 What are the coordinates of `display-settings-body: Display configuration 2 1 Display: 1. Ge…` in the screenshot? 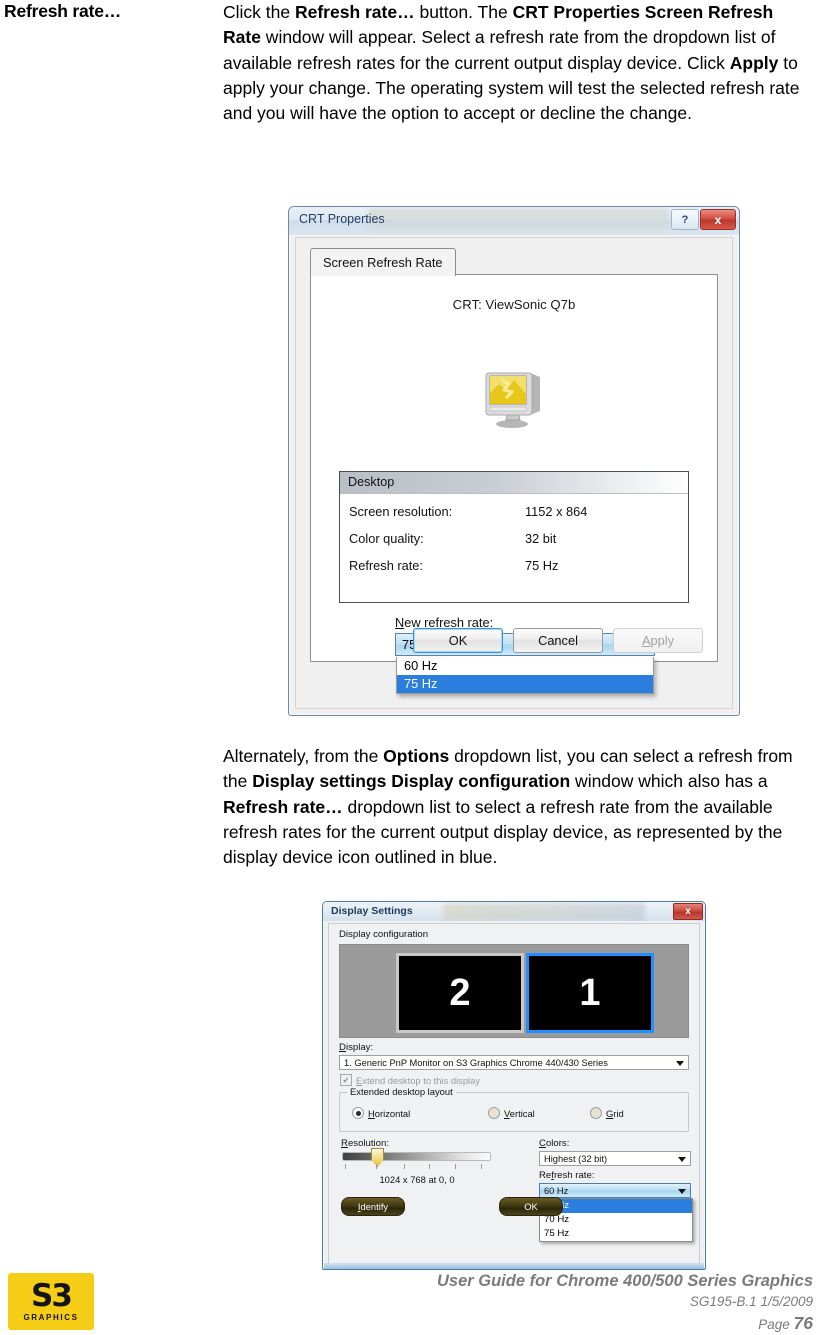 It's located at (514, 1093).